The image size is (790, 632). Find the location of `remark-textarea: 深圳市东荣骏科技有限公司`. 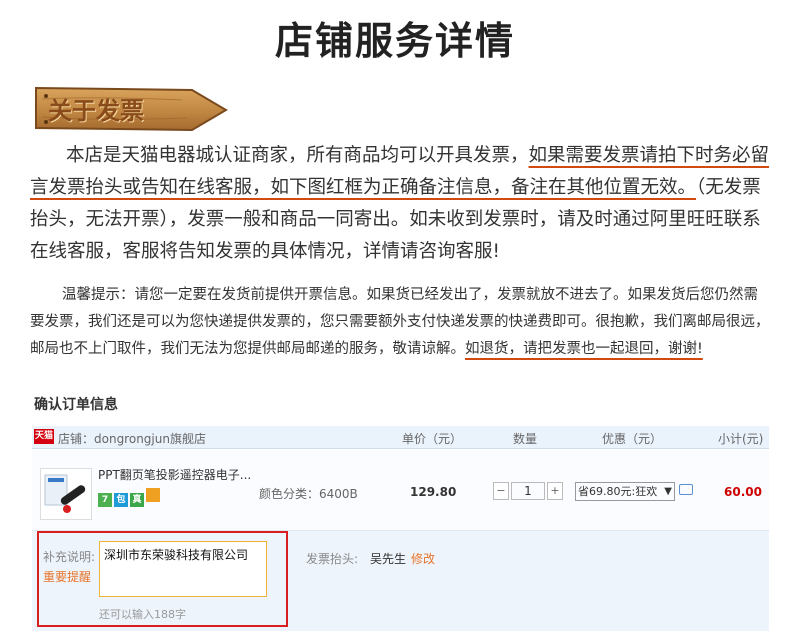

remark-textarea: 深圳市东荣骏科技有限公司 is located at coordinates (183, 569).